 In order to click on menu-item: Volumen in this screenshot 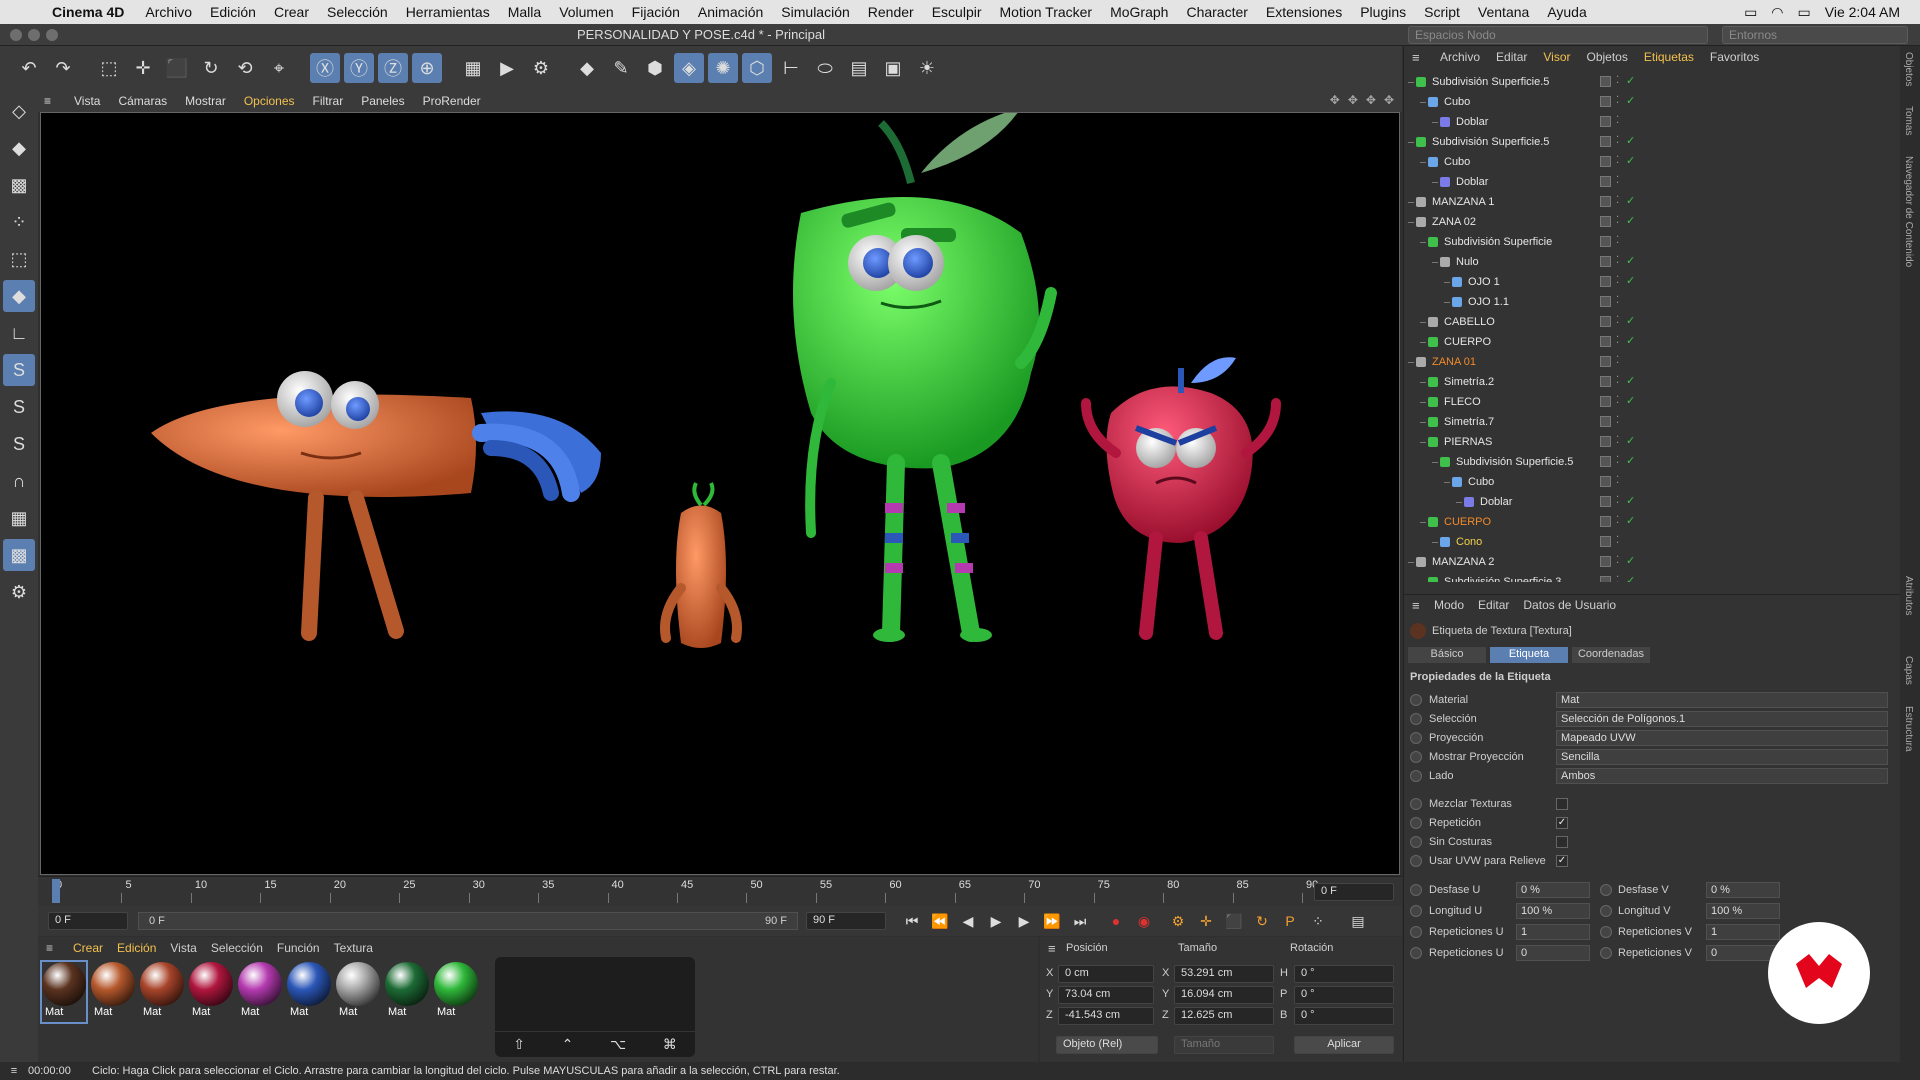, I will do `click(586, 12)`.